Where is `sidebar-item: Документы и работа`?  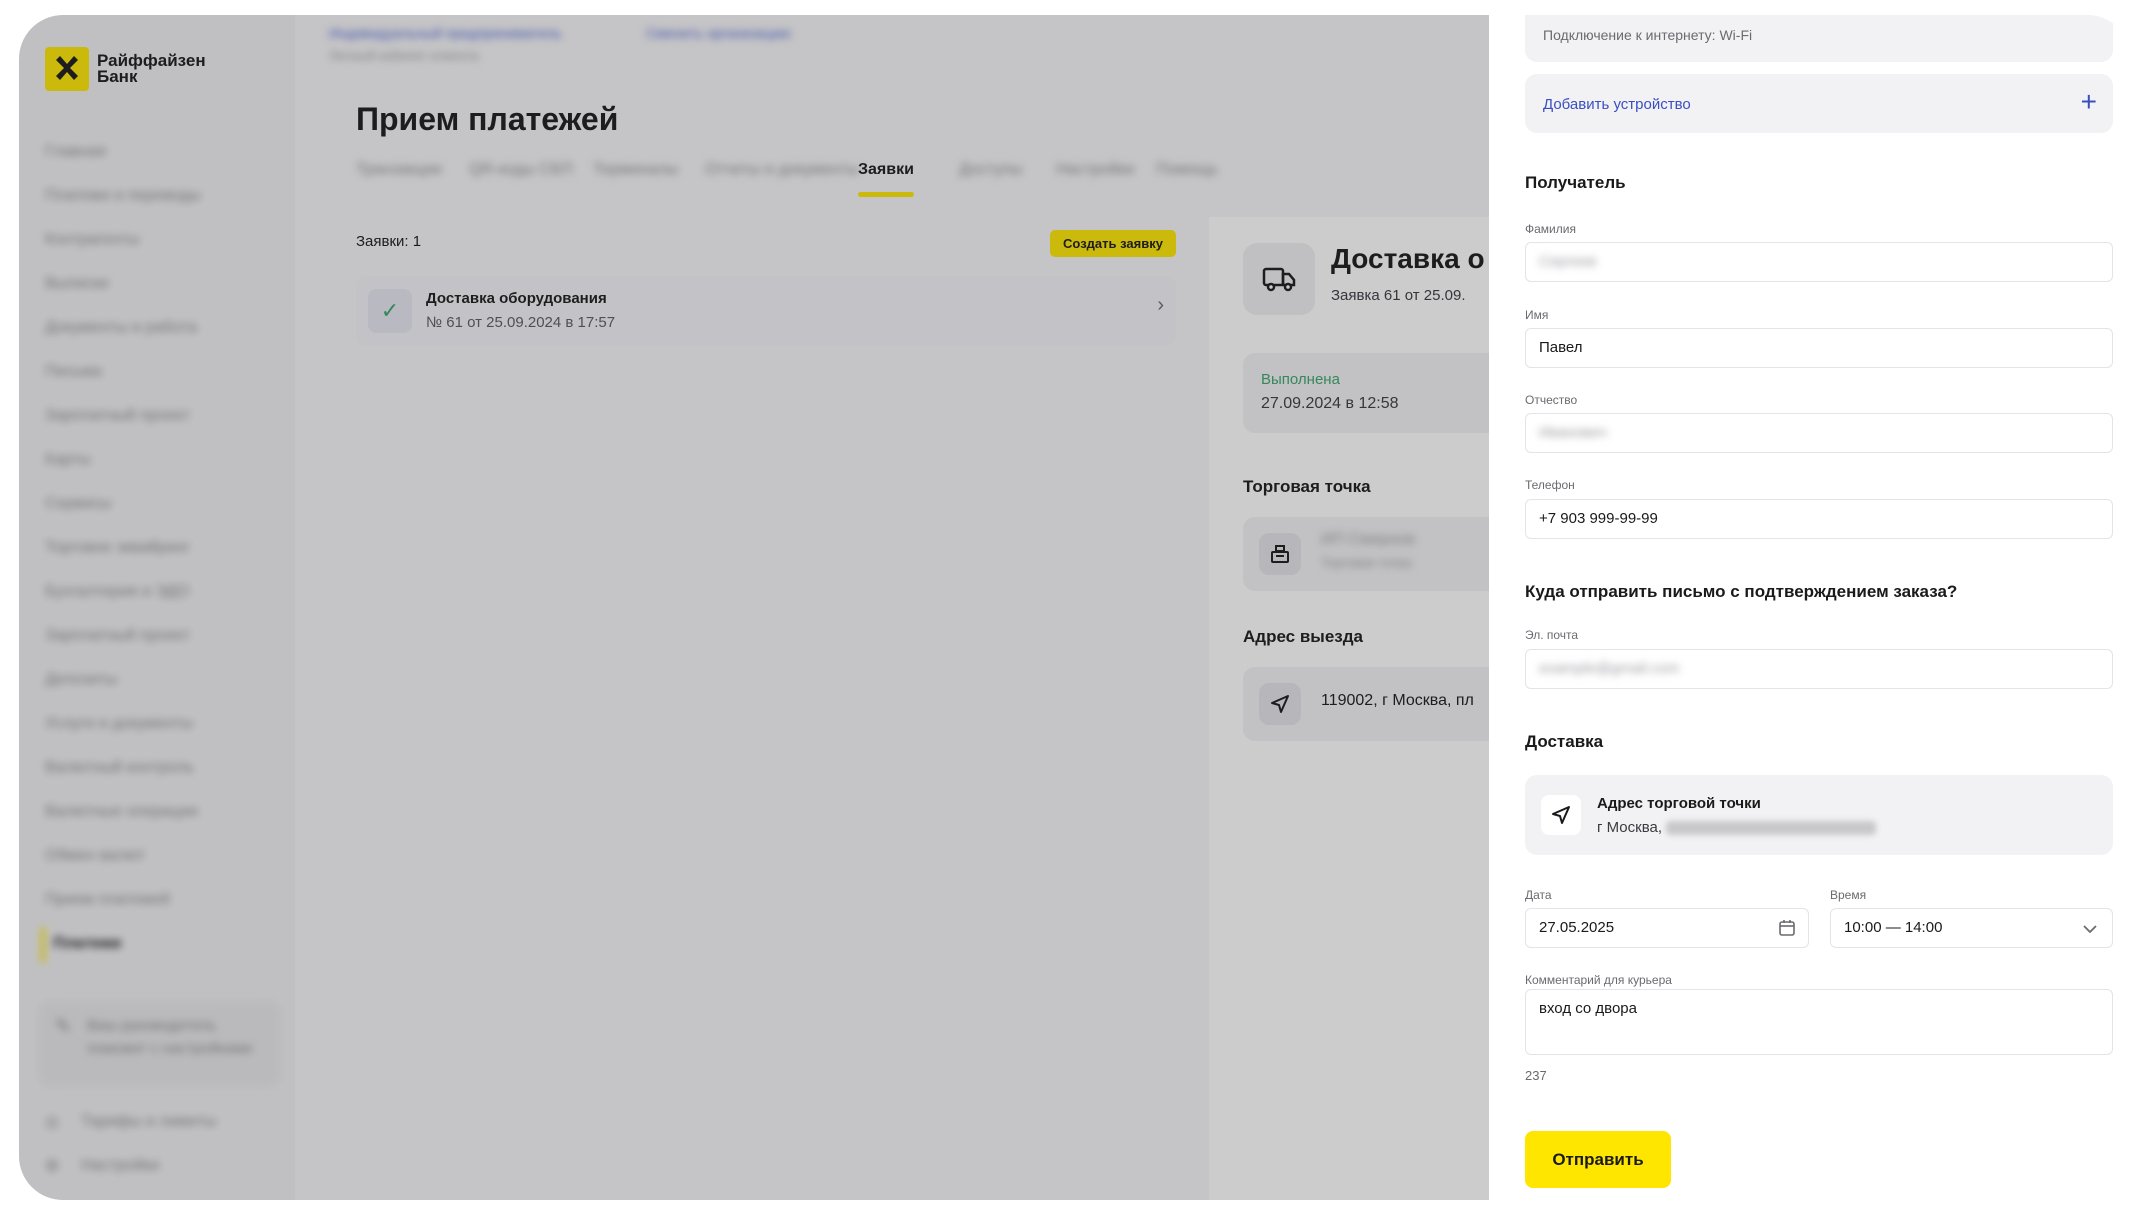 sidebar-item: Документы и работа is located at coordinates (121, 329).